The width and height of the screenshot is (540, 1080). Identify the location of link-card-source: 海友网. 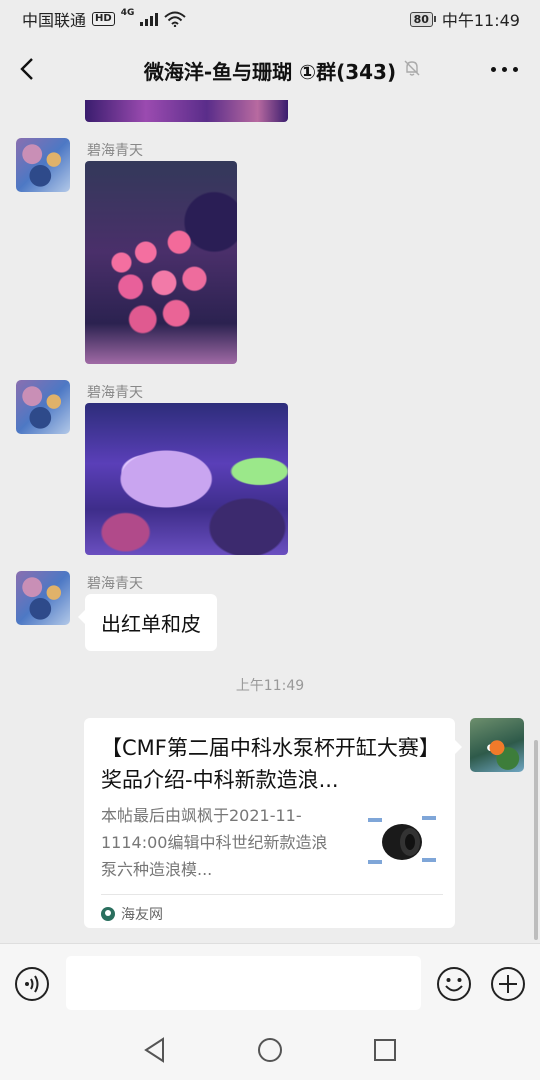
(132, 914).